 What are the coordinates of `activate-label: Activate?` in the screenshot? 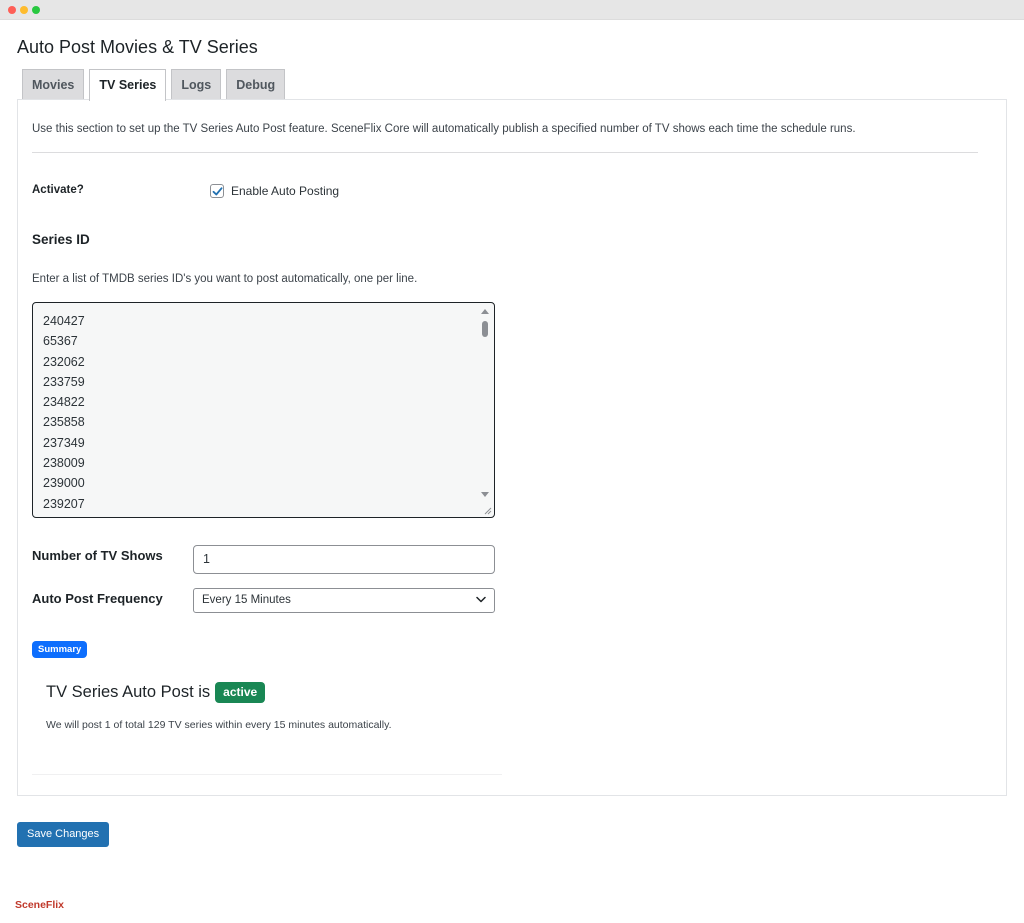 It's located at (58, 190).